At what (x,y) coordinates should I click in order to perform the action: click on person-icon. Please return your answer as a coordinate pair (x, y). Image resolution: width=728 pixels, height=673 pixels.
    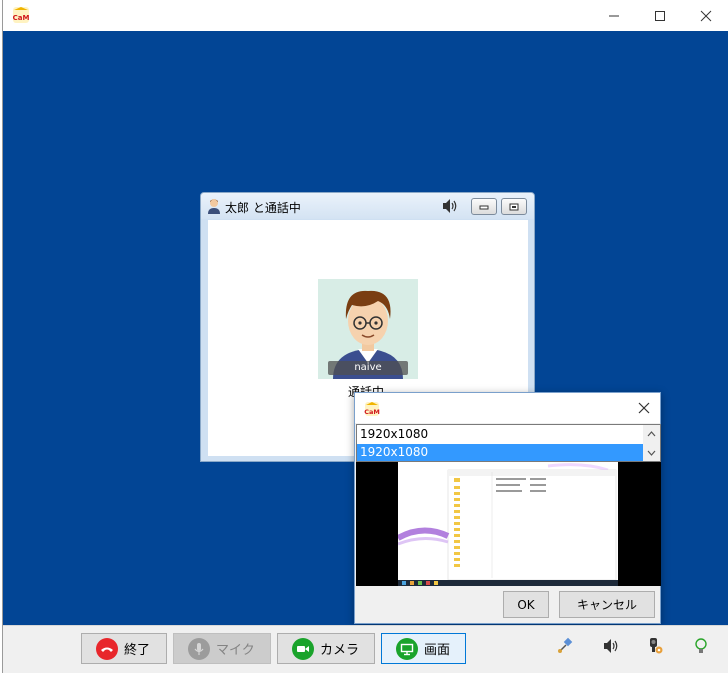
    Looking at the image, I should click on (214, 206).